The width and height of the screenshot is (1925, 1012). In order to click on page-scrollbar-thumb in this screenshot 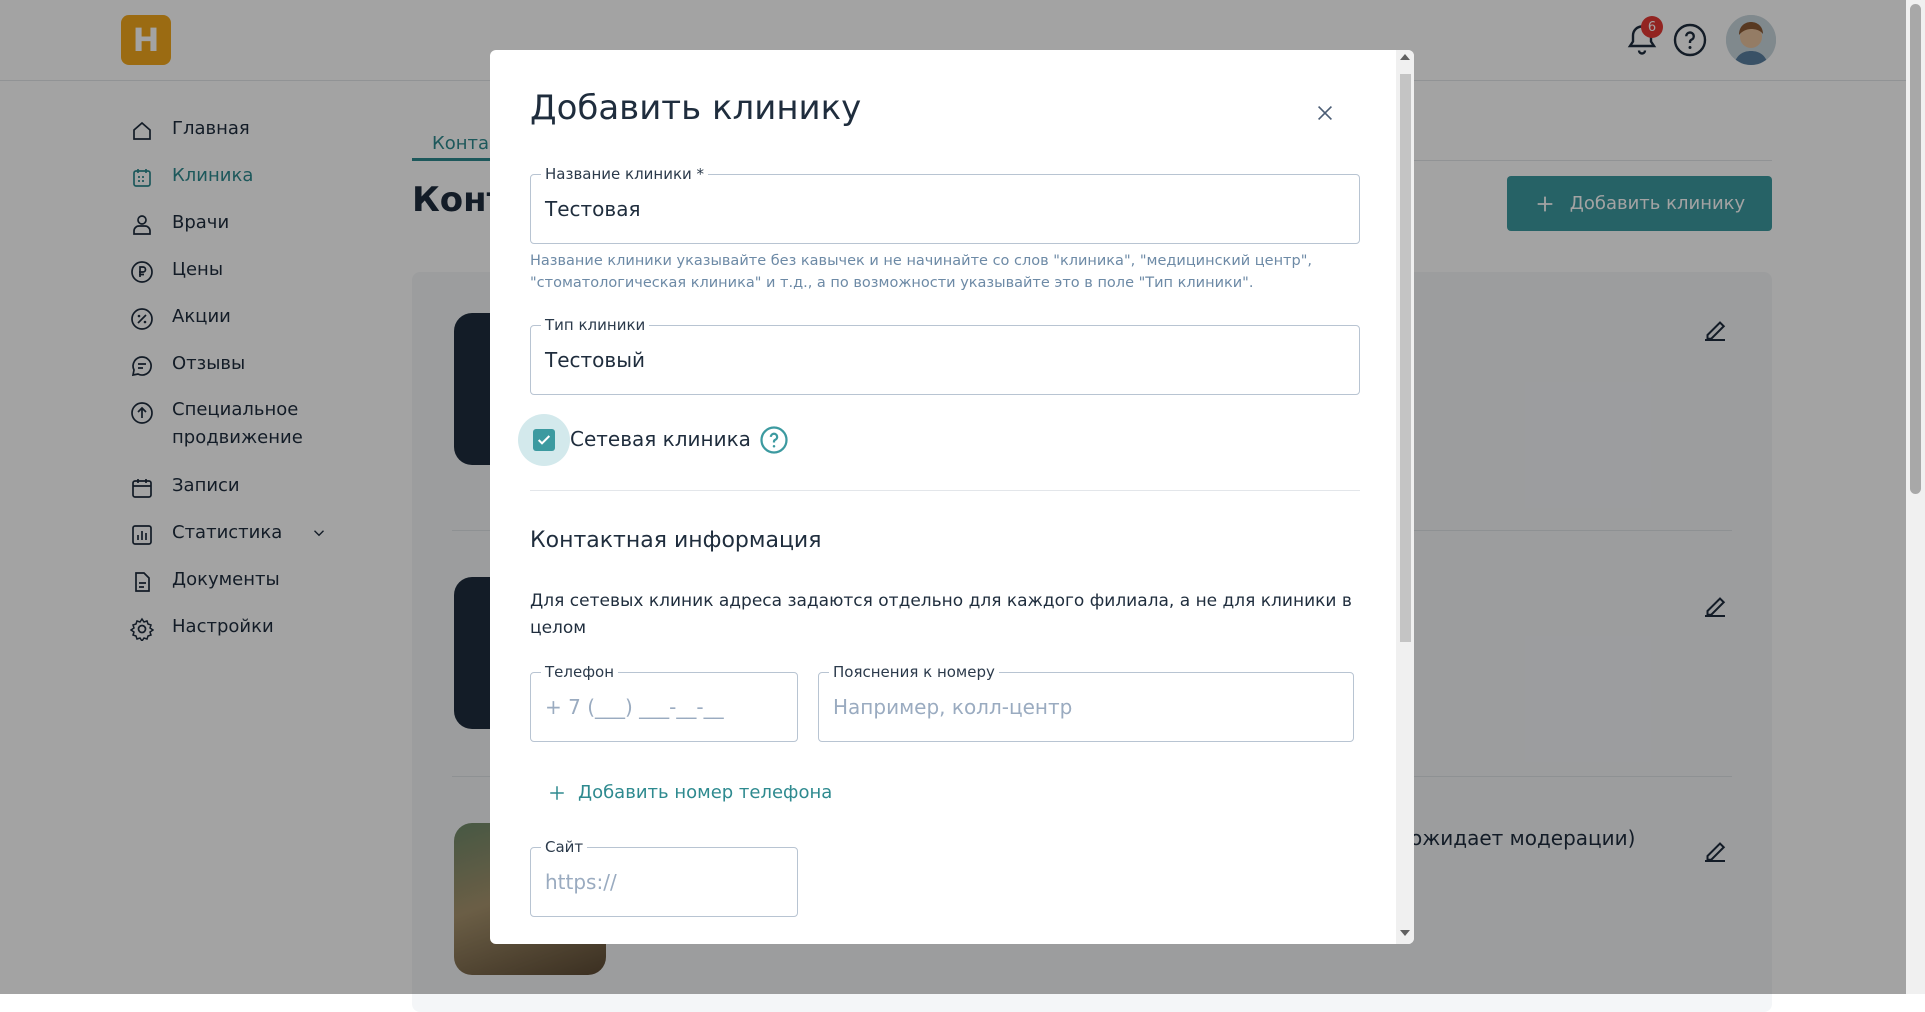, I will do `click(1915, 249)`.